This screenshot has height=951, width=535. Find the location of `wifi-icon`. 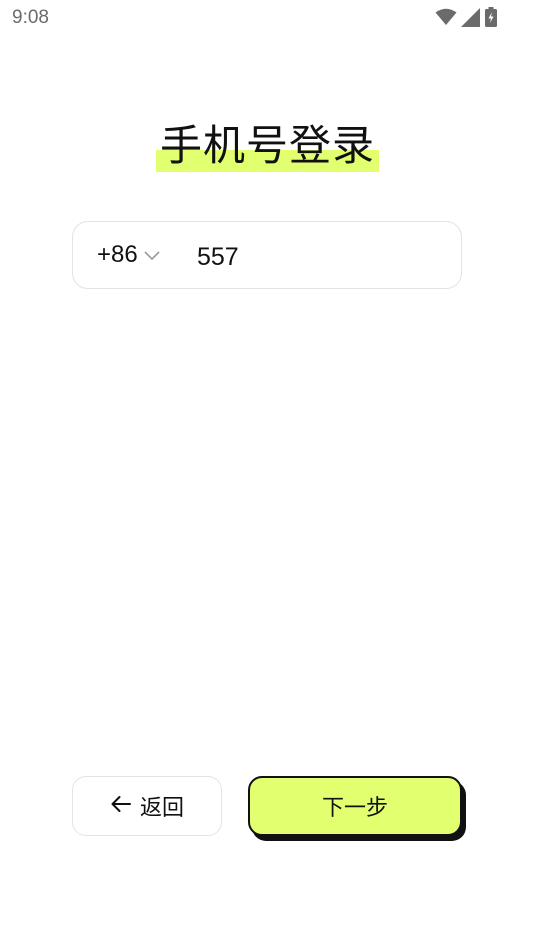

wifi-icon is located at coordinates (446, 19).